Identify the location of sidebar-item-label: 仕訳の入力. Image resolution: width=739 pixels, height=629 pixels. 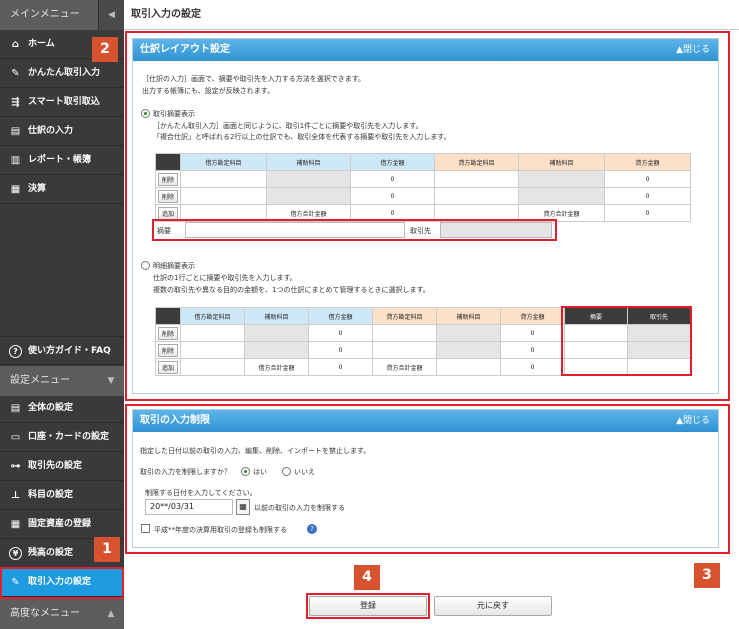
(51, 131).